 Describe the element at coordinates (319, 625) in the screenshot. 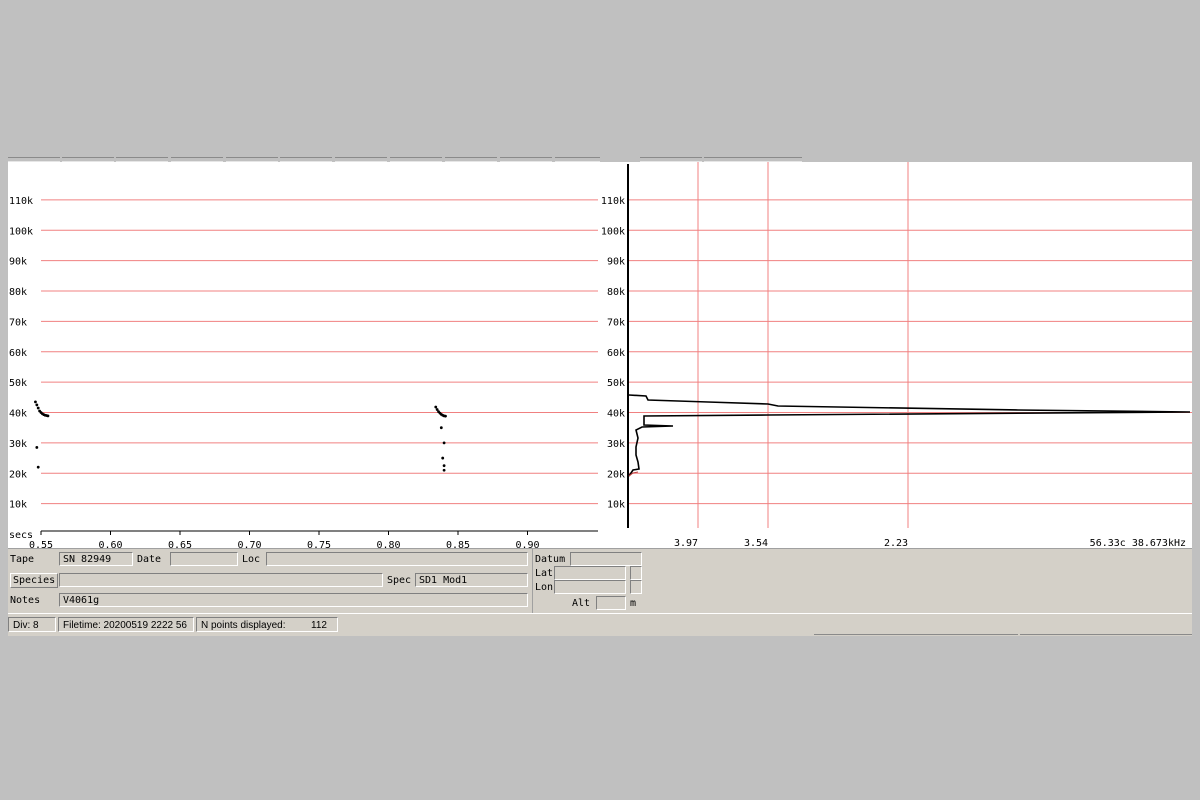

I see `npoints-value: 112` at that location.